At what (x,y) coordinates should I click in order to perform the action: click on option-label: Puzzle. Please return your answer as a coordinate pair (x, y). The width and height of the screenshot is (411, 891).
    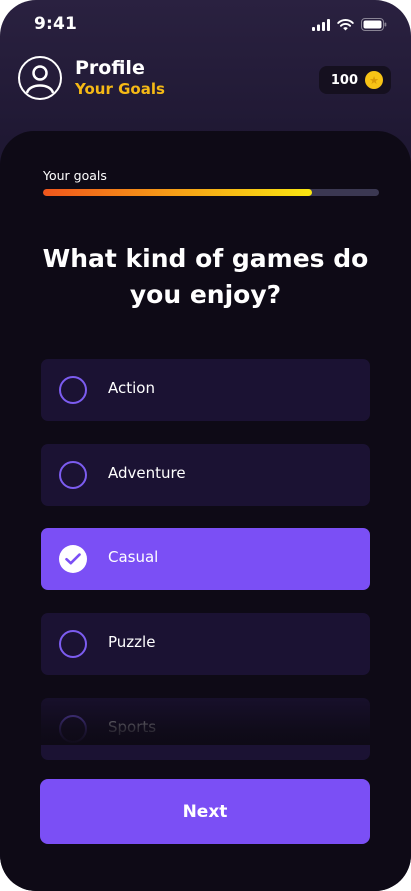
    Looking at the image, I should click on (132, 642).